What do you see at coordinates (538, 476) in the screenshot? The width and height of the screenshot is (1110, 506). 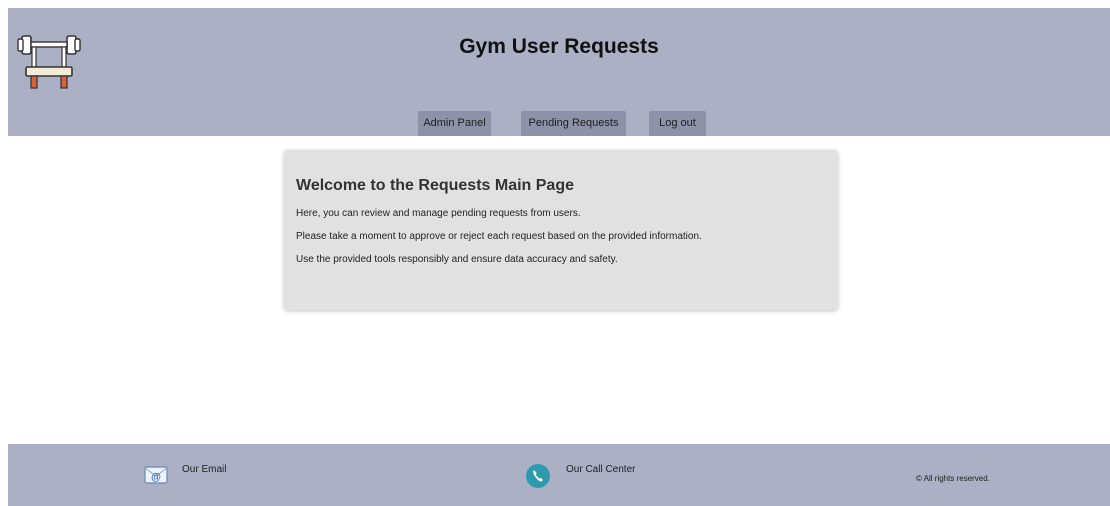 I see `phone-icon` at bounding box center [538, 476].